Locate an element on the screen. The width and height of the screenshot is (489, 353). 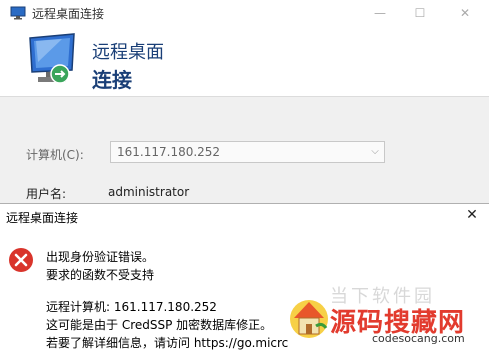
remote-desktop-logo-icon is located at coordinates (52, 61).